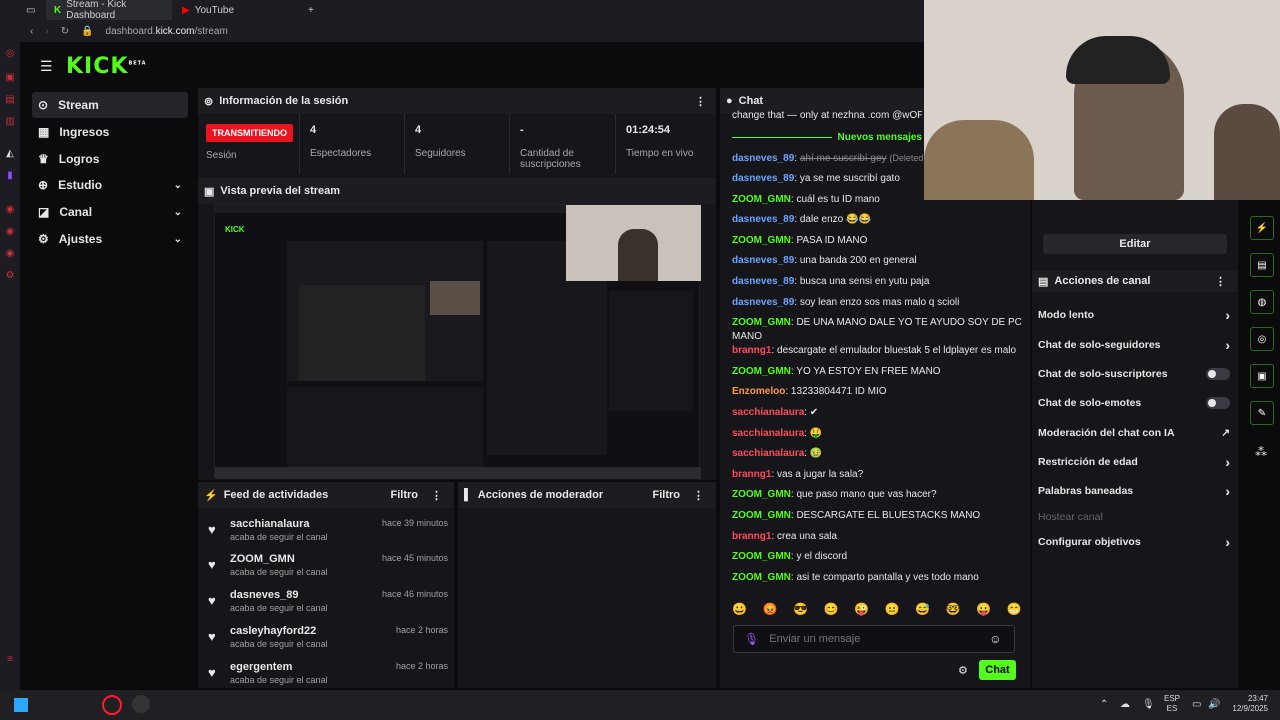 The image size is (1280, 720). Describe the element at coordinates (877, 413) in the screenshot. I see `chat-message: sacchianalaura: ✔` at that location.